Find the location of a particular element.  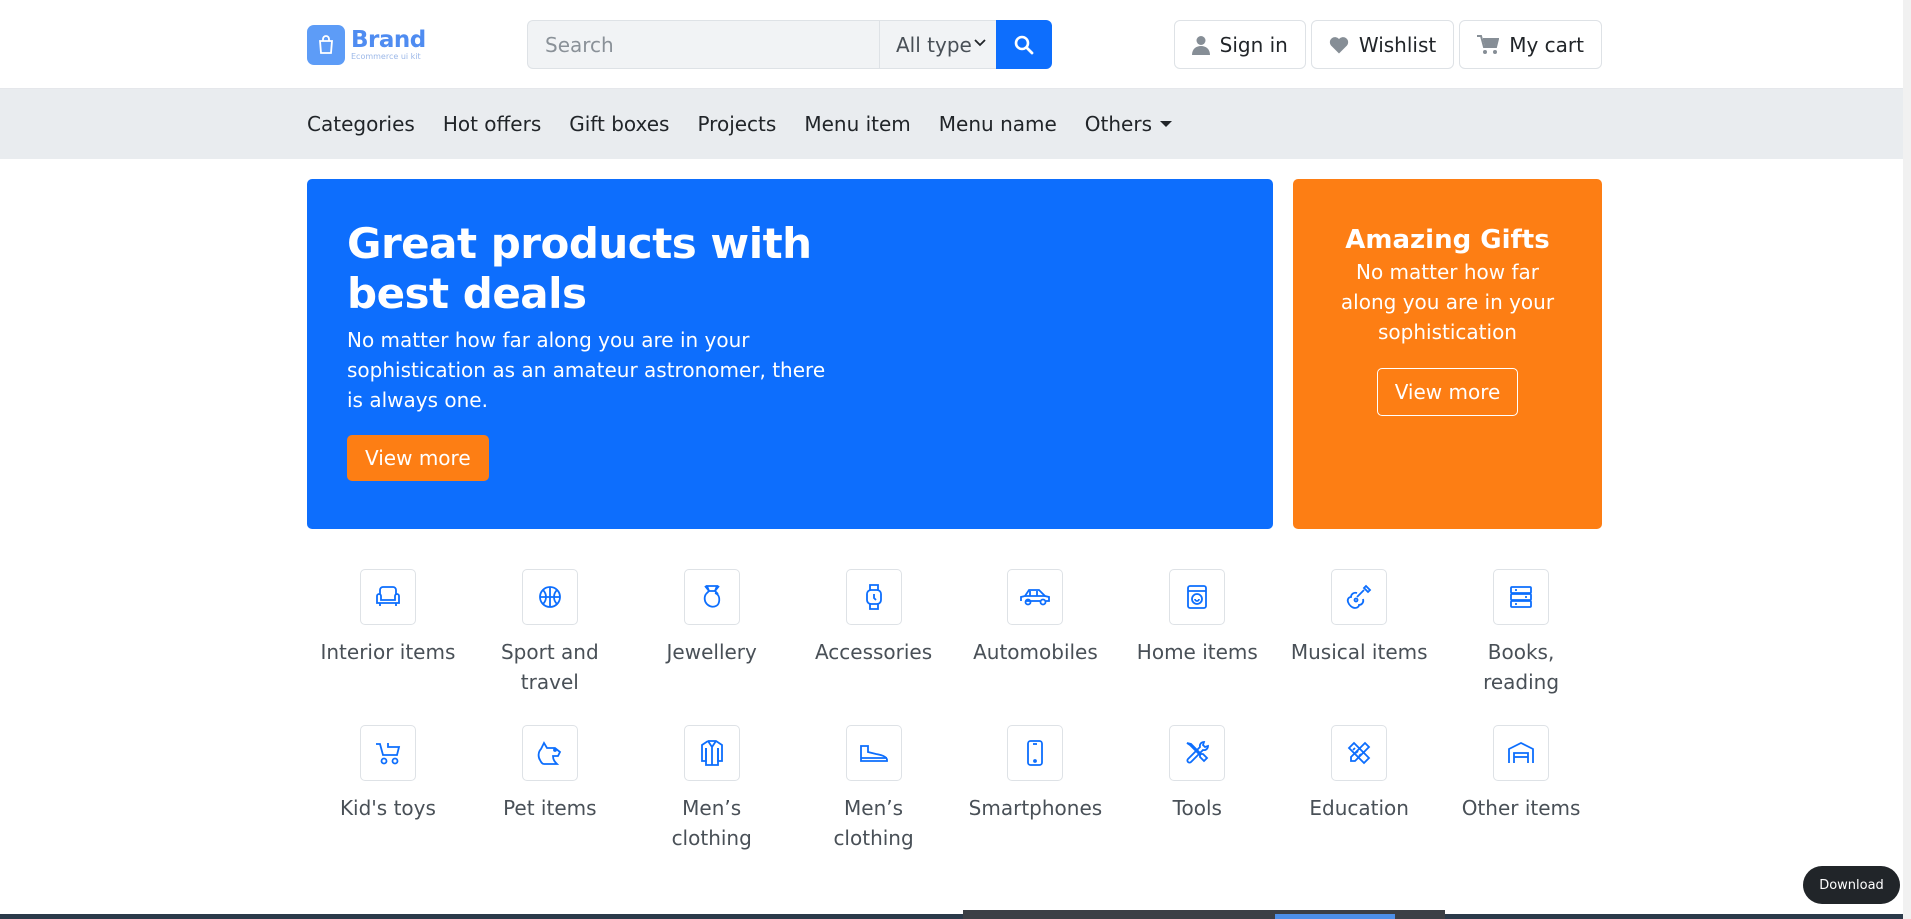

washing-machine-icon is located at coordinates (1197, 597).